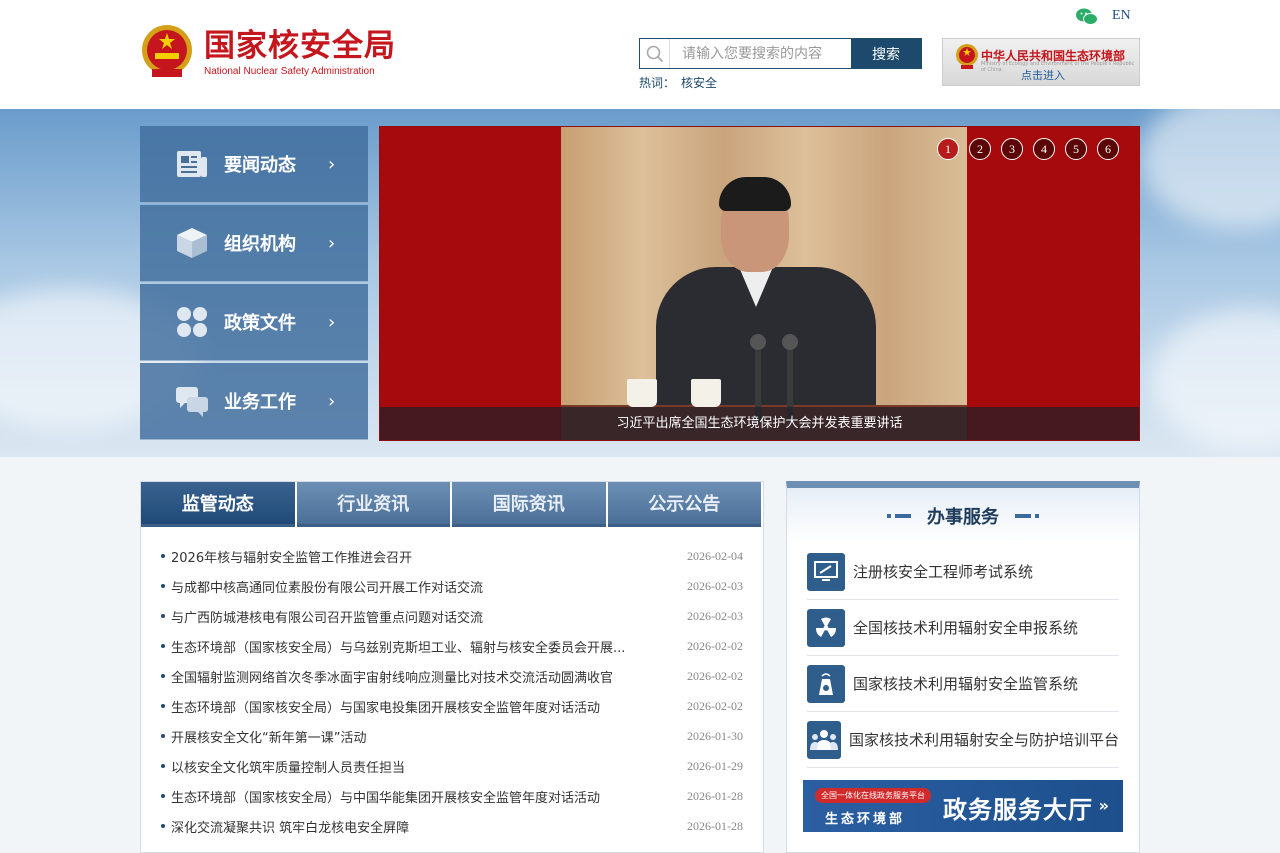 The height and width of the screenshot is (853, 1280). Describe the element at coordinates (1087, 17) in the screenshot. I see `wechat-icon` at that location.